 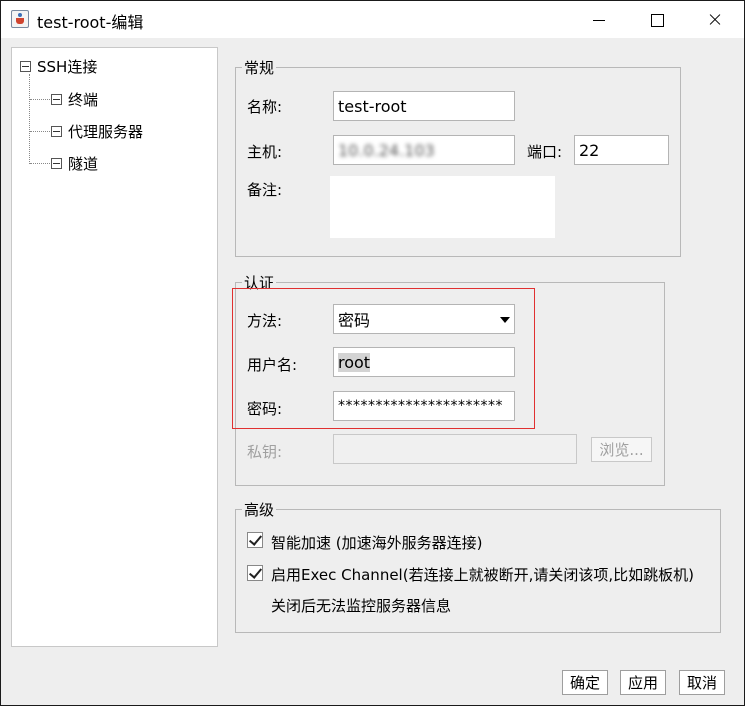 What do you see at coordinates (259, 67) in the screenshot?
I see `general-legend: 常规` at bounding box center [259, 67].